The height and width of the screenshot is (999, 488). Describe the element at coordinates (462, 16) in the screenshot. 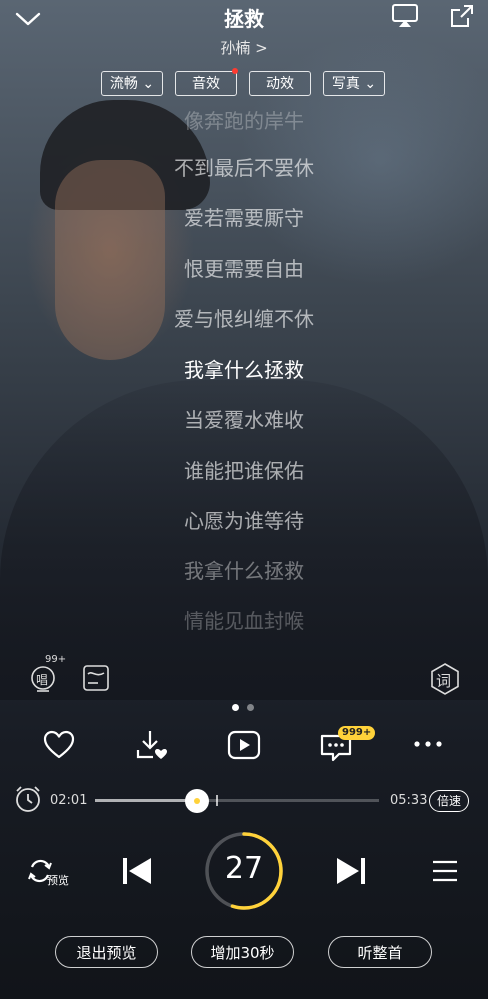

I see `share-icon` at that location.